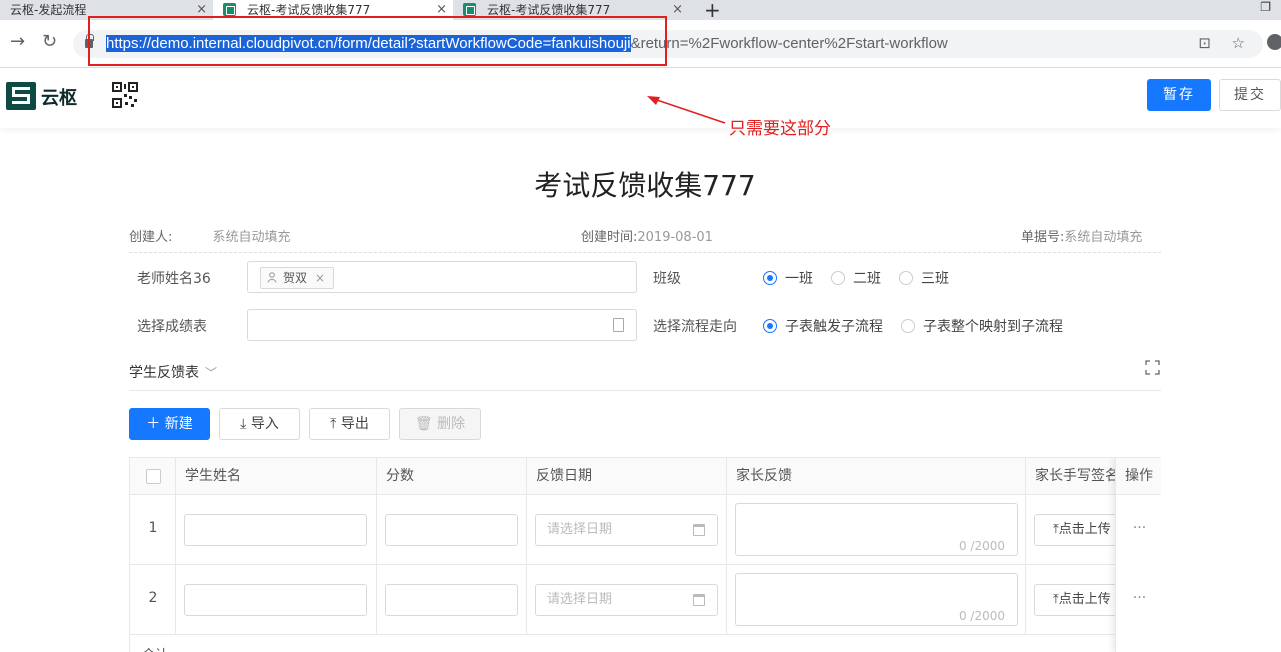 This screenshot has width=1281, height=652. I want to click on annotation-arrow-icon, so click(686, 110).